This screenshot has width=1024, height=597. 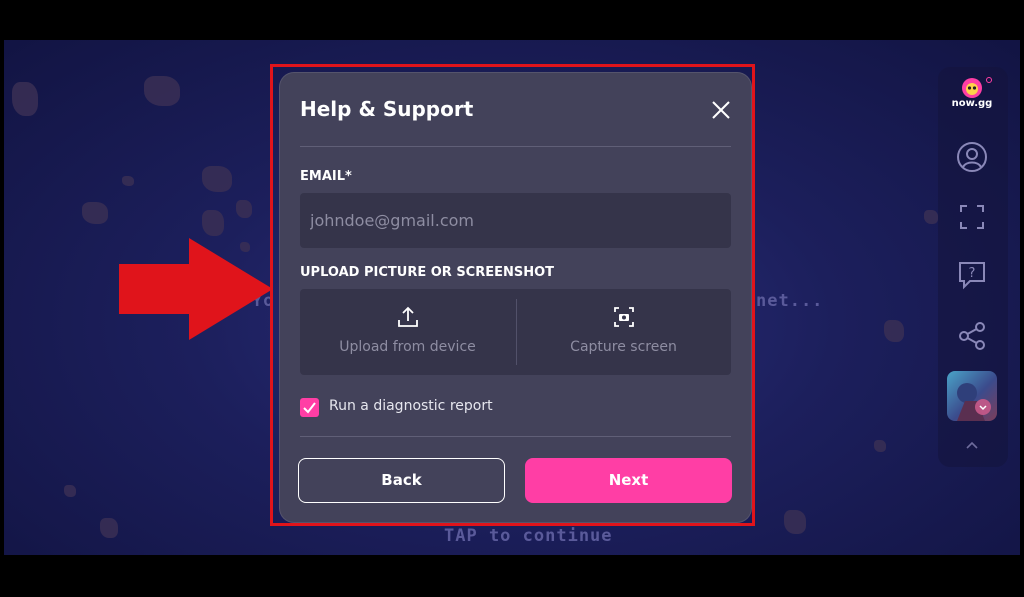 I want to click on help-icon: ?, so click(x=972, y=275).